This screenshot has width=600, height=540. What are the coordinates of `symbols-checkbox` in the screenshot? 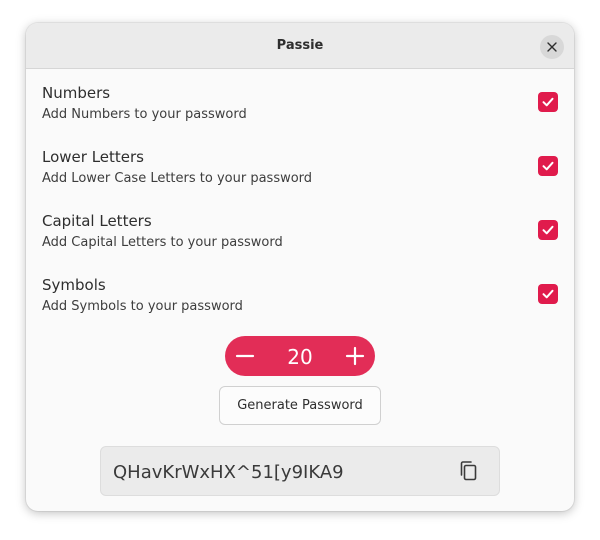 It's located at (548, 294).